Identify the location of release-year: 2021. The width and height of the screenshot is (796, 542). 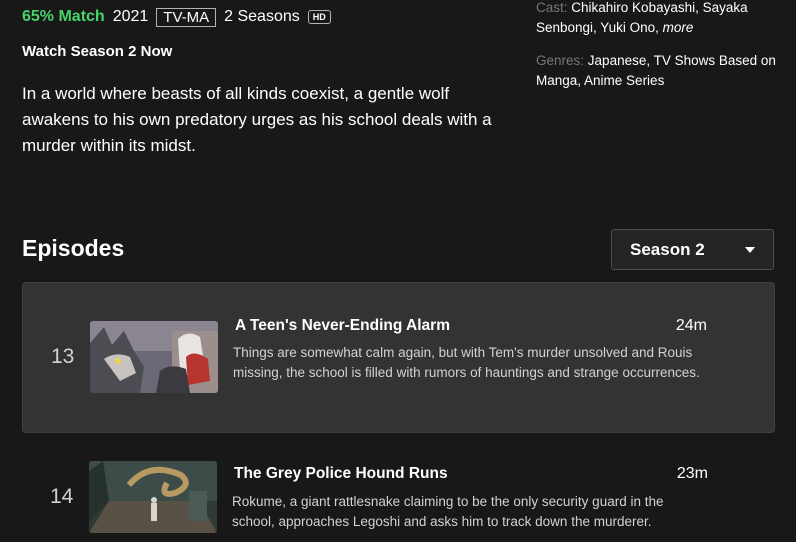
(130, 16).